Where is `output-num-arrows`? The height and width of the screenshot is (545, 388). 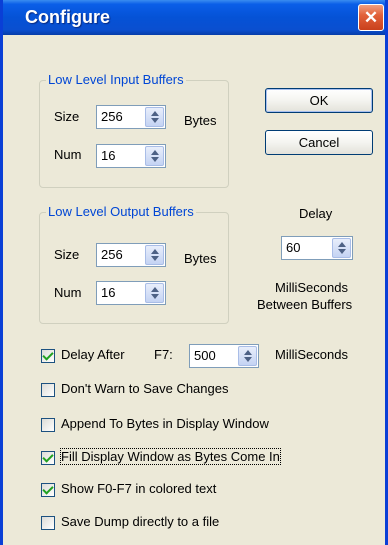
output-num-arrows is located at coordinates (154, 293).